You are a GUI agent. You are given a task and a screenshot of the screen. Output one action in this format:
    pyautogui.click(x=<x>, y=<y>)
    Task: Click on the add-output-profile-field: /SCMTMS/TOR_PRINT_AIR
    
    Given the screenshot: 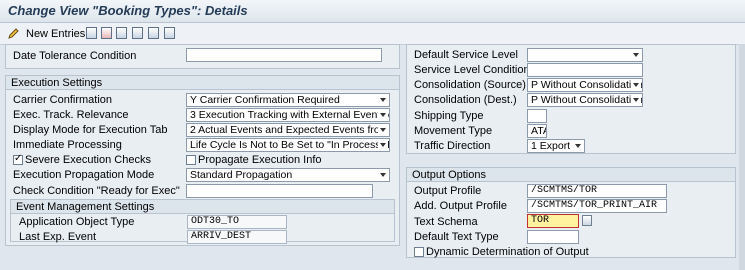 What is the action you would take?
    pyautogui.click(x=597, y=206)
    